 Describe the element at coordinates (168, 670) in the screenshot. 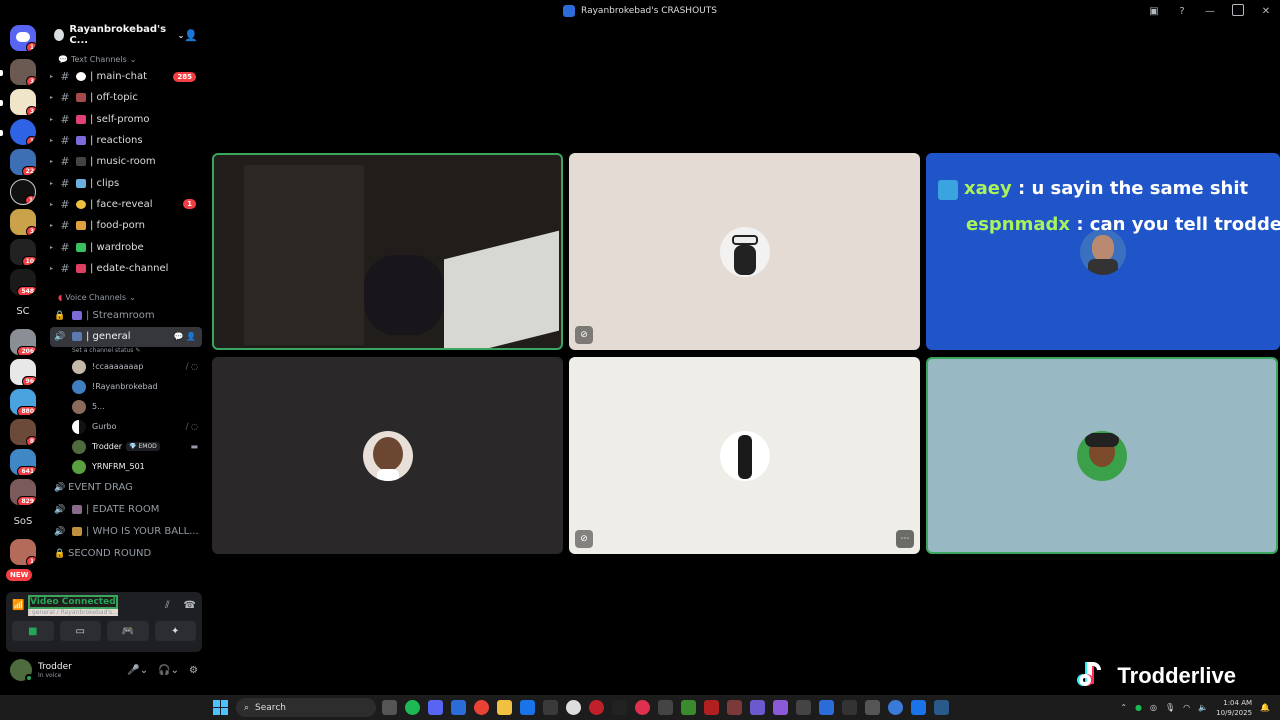

I see `headphones-icon: 🎧⌄` at that location.